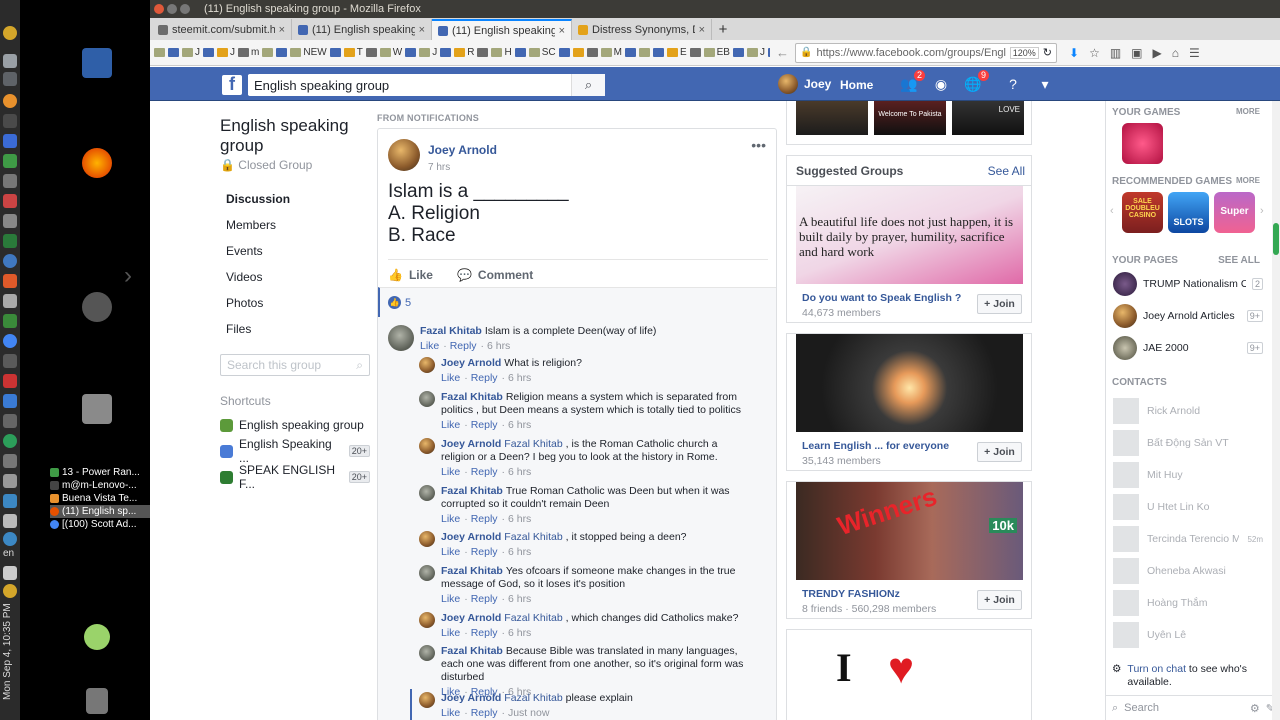  I want to click on youtube-icon: ▶, so click(1157, 53).